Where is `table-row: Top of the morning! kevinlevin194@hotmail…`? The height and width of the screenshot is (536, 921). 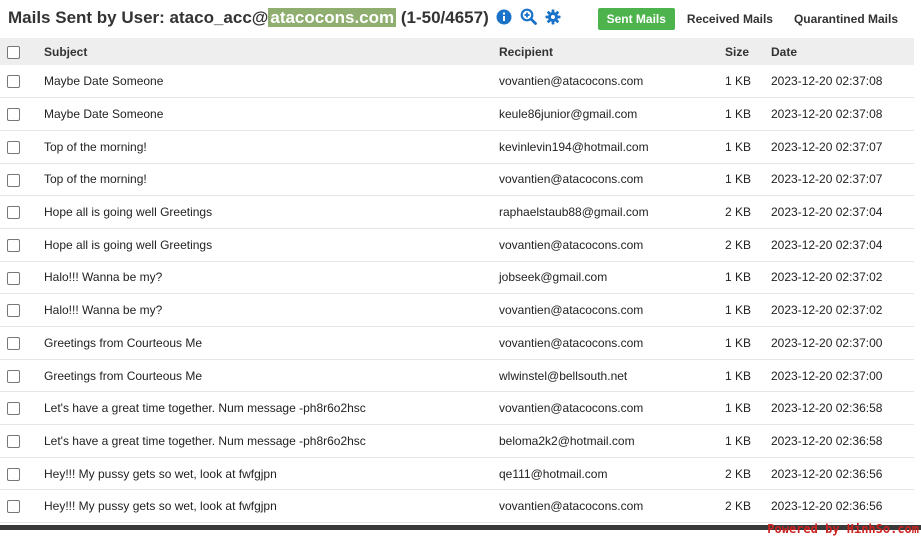
table-row: Top of the morning! kevinlevin194@hotmail… is located at coordinates (457, 147).